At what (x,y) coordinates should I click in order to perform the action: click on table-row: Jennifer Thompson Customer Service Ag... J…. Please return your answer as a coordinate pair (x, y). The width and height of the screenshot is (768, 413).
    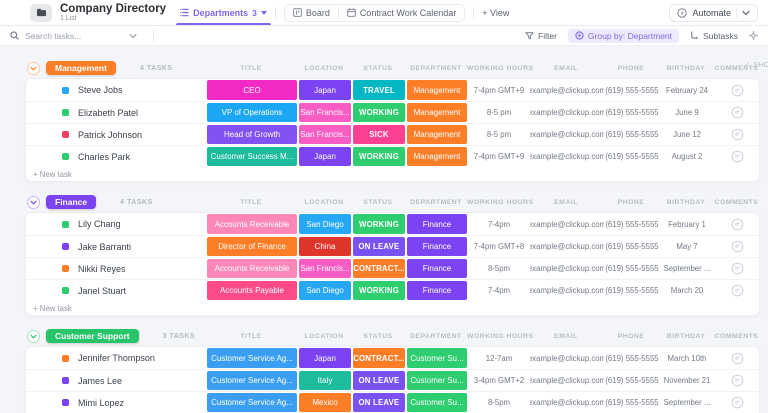
    Looking at the image, I should click on (392, 358).